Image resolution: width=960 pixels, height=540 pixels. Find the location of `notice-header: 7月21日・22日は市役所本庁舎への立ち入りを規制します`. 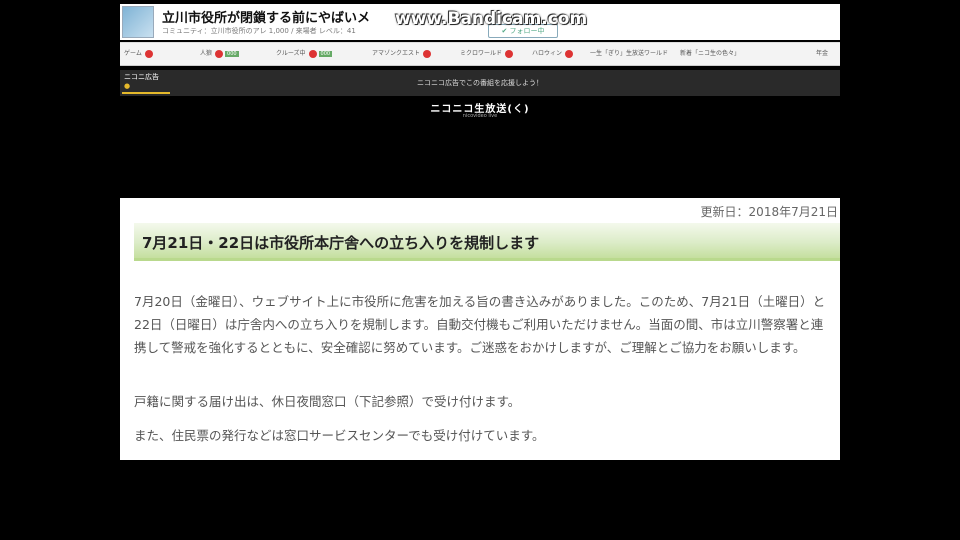

notice-header: 7月21日・22日は市役所本庁舎への立ち入りを規制します is located at coordinates (487, 242).